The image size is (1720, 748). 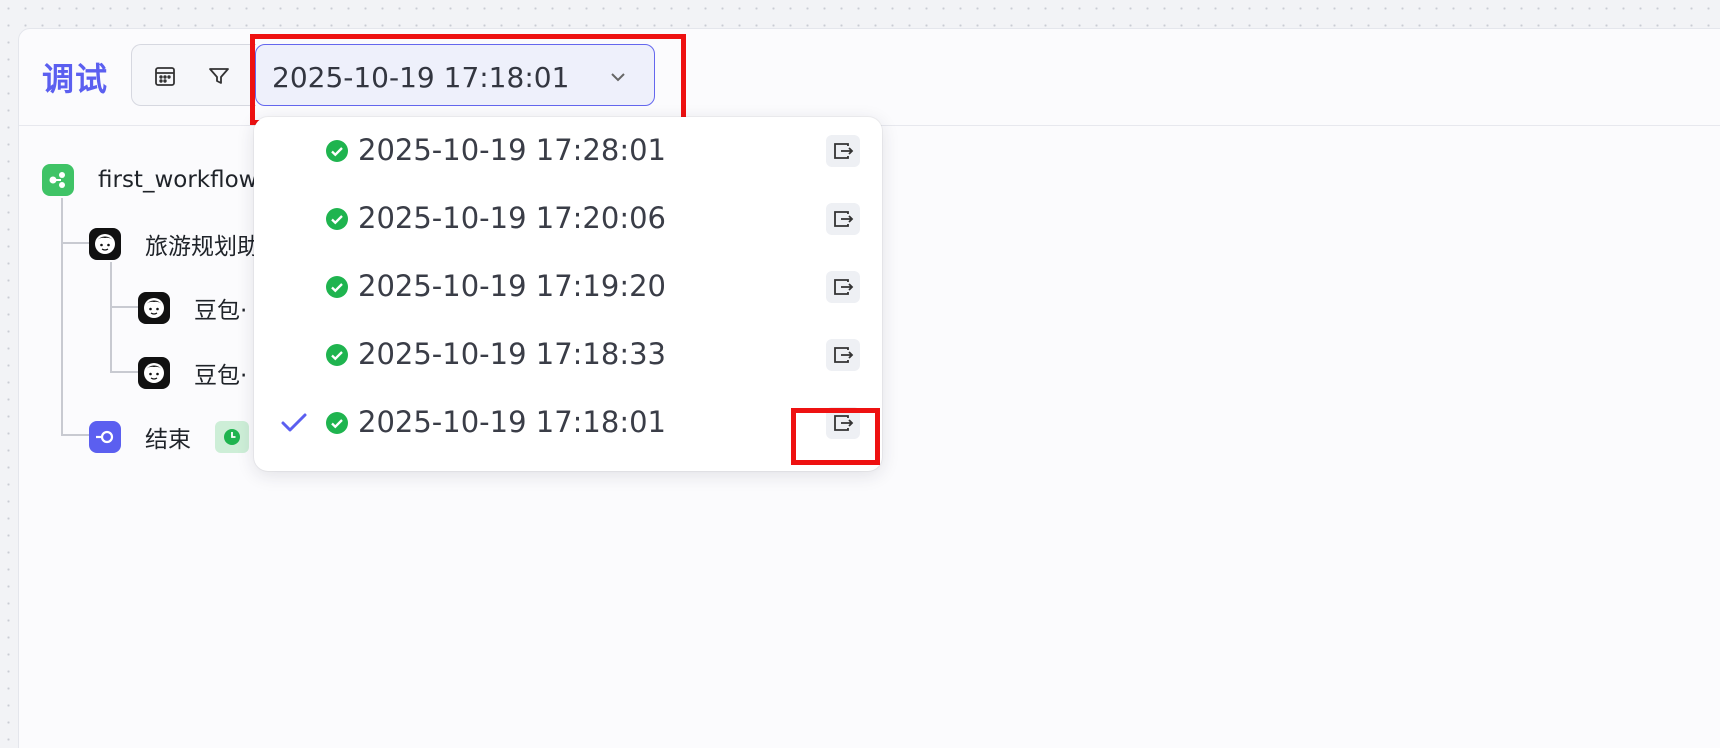 I want to click on filter-icon, so click(x=219, y=76).